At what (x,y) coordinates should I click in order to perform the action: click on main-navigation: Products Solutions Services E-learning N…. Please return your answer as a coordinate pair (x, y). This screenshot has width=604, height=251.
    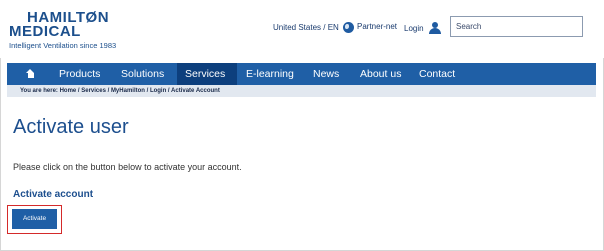
    Looking at the image, I should click on (301, 74).